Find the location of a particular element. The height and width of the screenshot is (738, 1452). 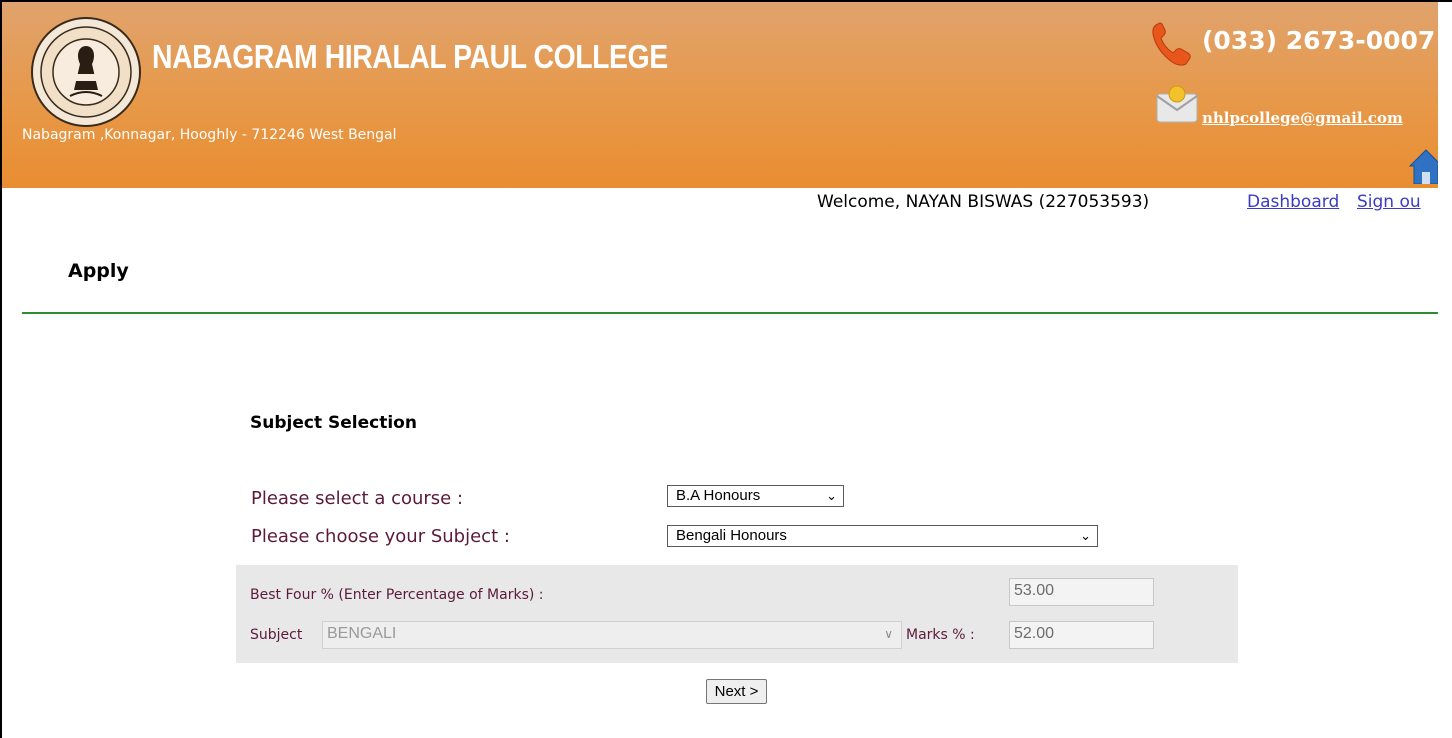

contact-phone: (033) 2673-0007 is located at coordinates (1319, 40).